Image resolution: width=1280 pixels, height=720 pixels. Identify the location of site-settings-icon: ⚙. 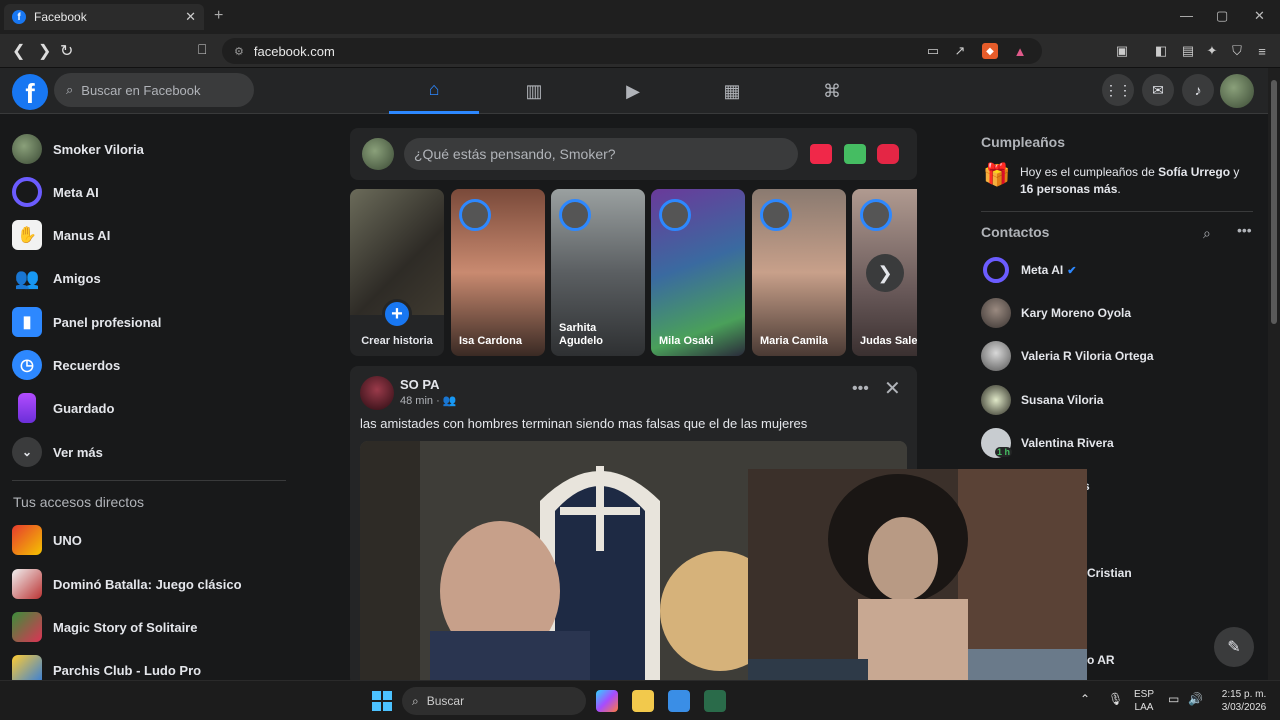
(239, 51).